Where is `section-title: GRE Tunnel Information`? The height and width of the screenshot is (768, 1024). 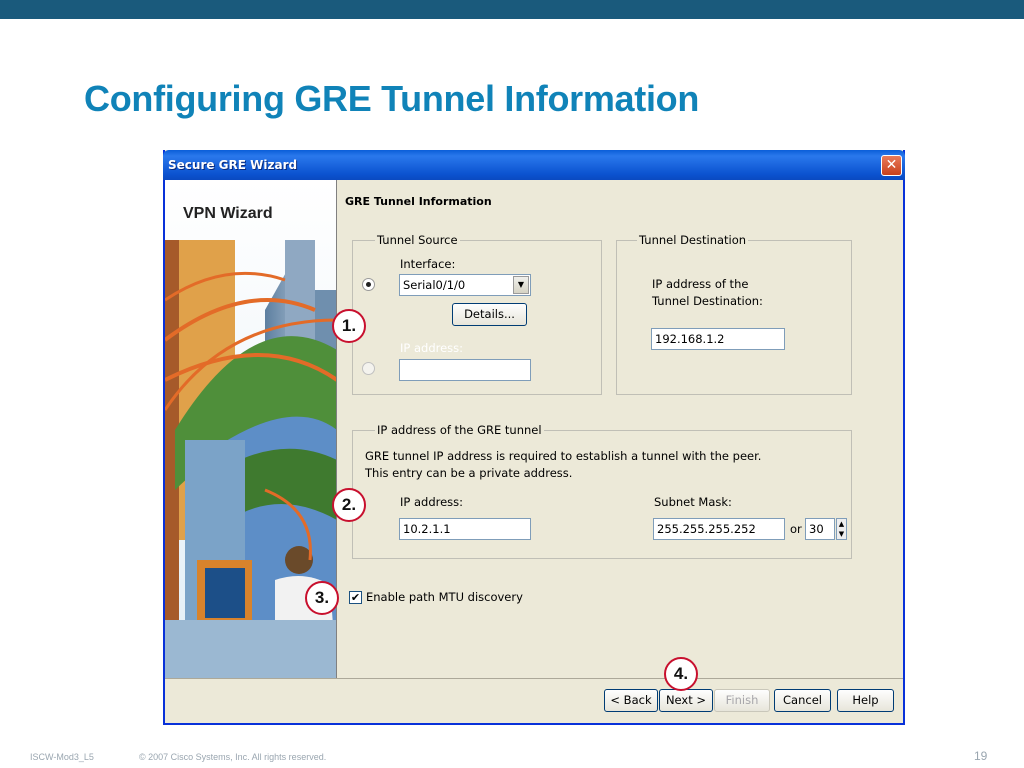 section-title: GRE Tunnel Information is located at coordinates (418, 201).